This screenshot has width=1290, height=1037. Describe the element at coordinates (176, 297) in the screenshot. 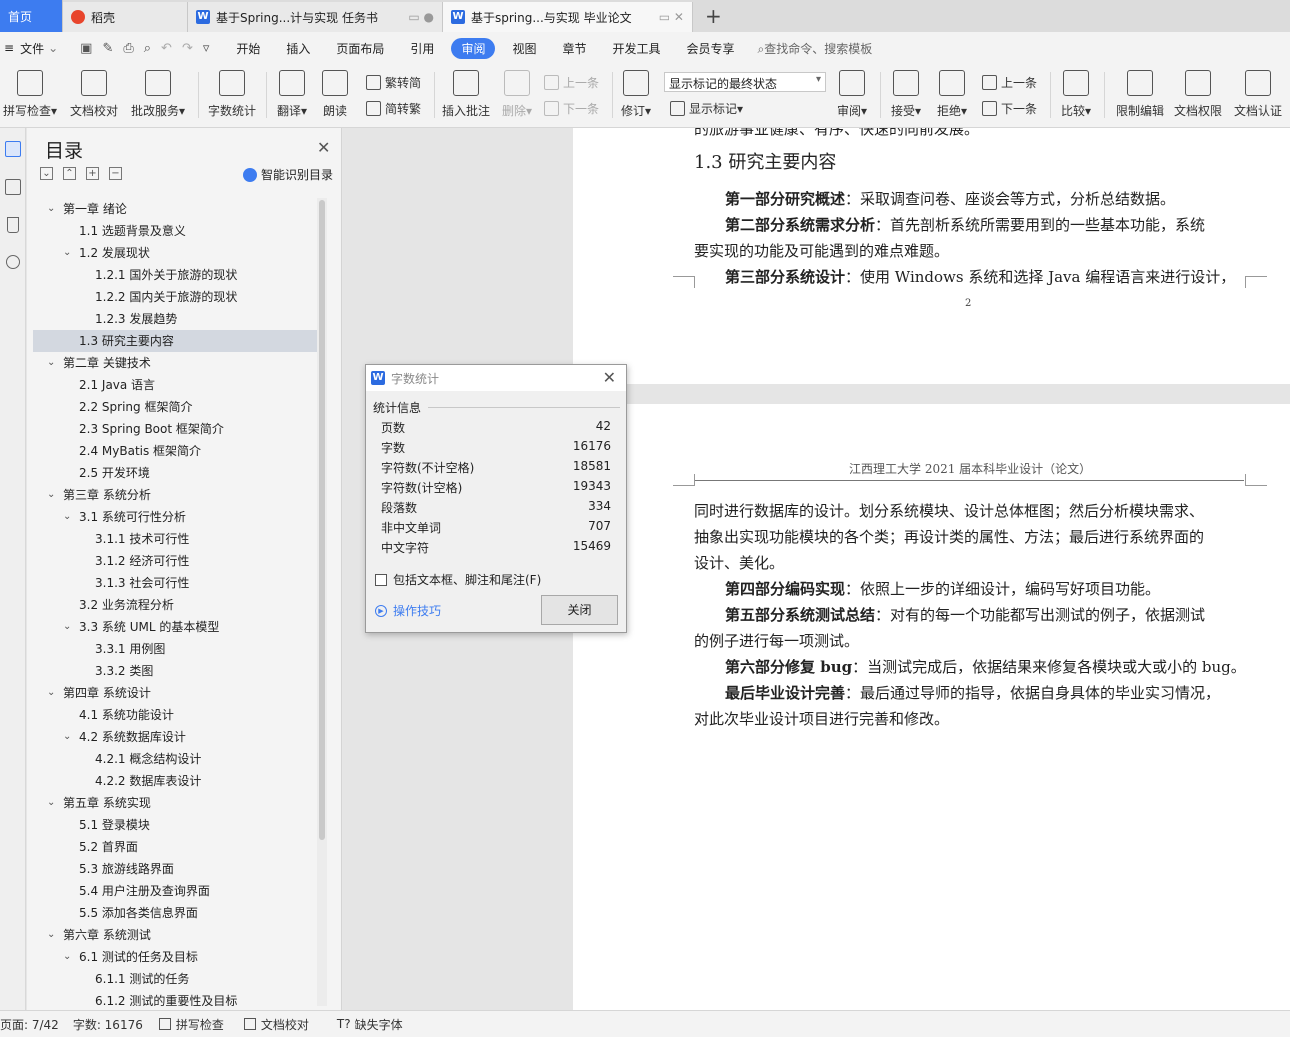

I see `toc-item: 1.2.2 国内关于旅游的现状` at that location.